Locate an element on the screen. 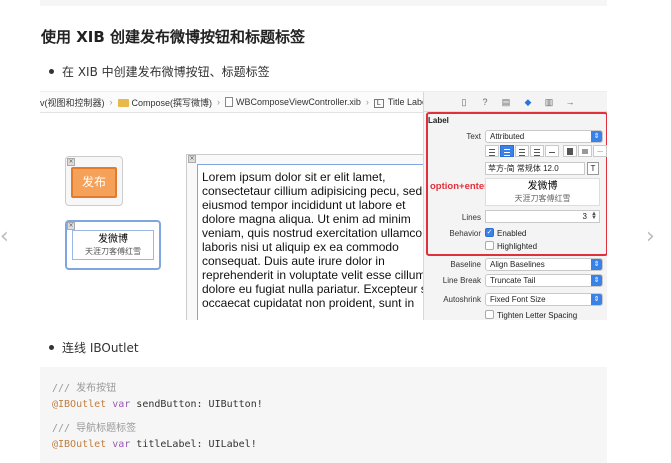 The width and height of the screenshot is (671, 463). font-field: 苹方-简 常规体 12.0 is located at coordinates (535, 168).